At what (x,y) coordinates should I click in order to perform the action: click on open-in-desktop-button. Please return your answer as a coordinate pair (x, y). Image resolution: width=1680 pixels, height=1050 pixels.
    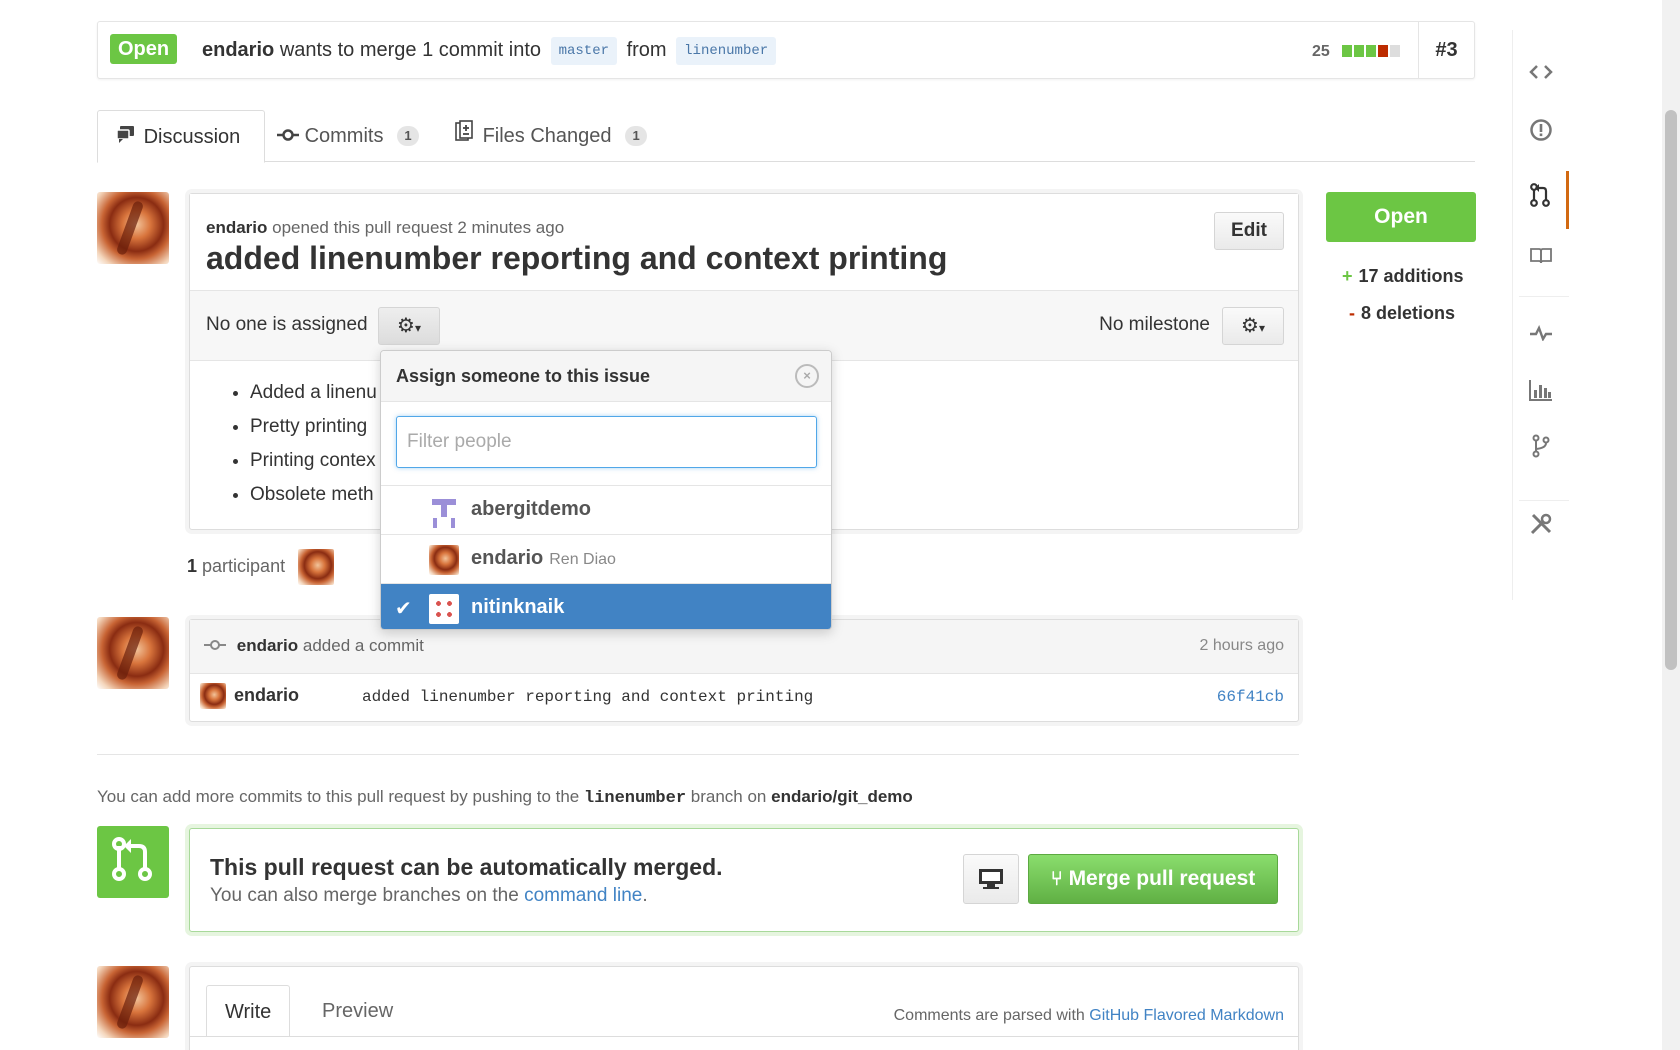
    Looking at the image, I should click on (991, 879).